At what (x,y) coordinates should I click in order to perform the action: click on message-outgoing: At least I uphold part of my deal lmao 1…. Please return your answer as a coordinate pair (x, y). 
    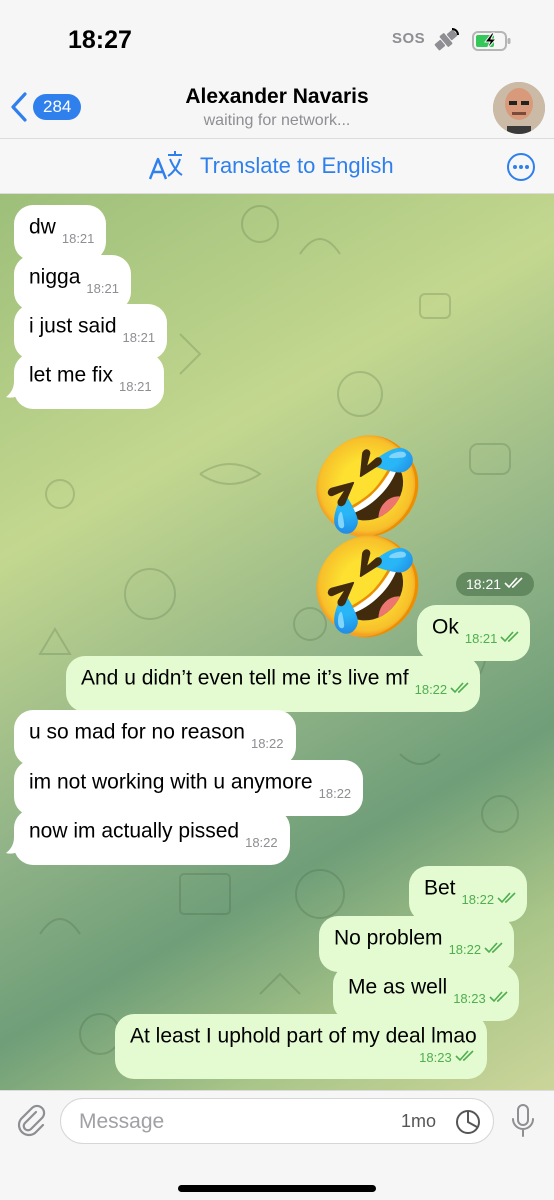
    Looking at the image, I should click on (301, 1047).